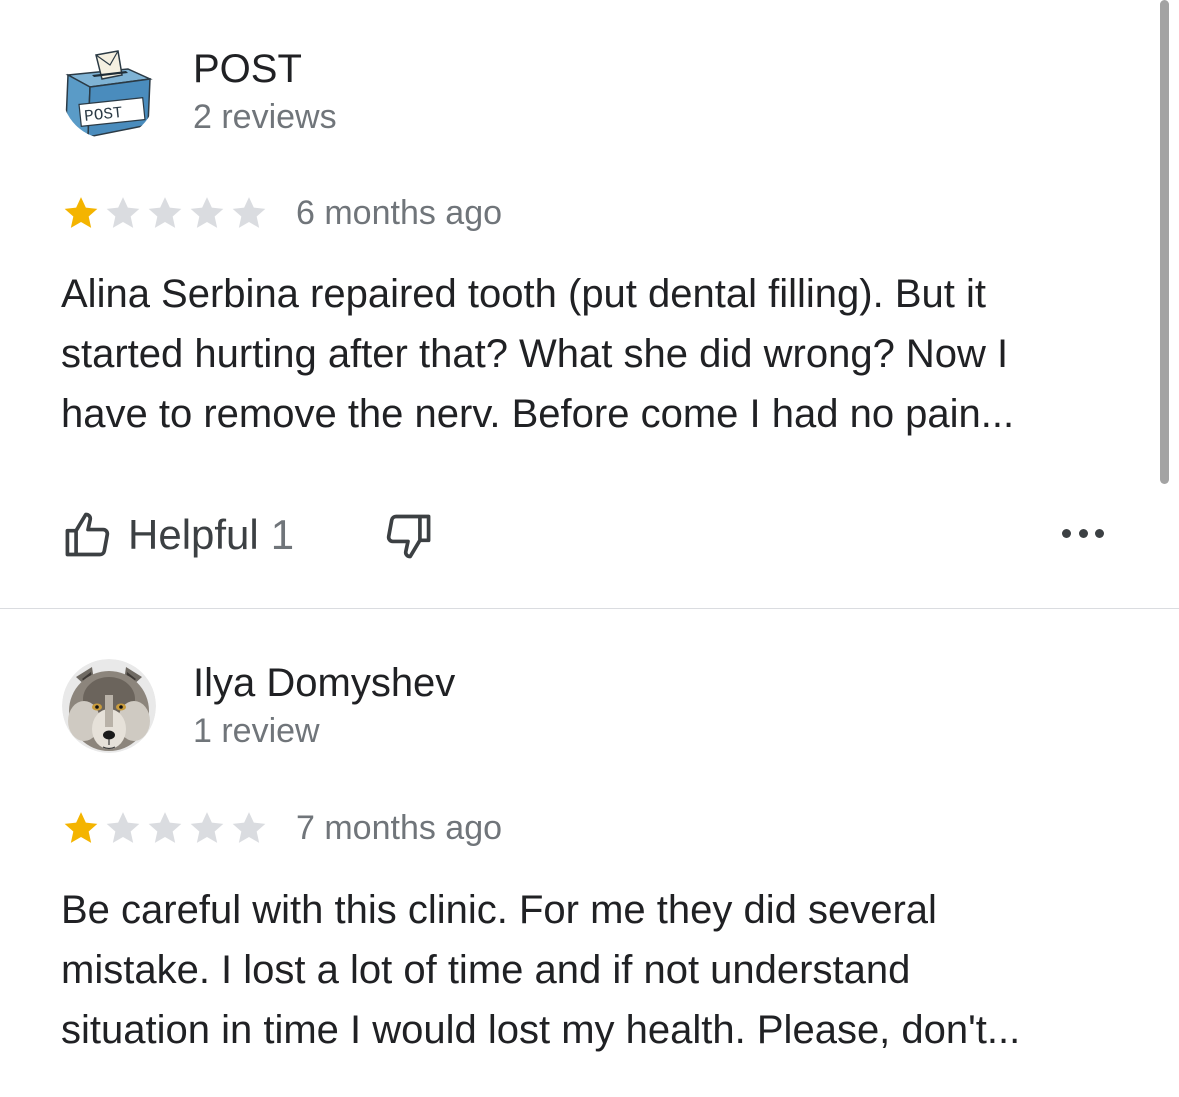 This screenshot has width=1179, height=1097. I want to click on author-avatar: POST, so click(109, 92).